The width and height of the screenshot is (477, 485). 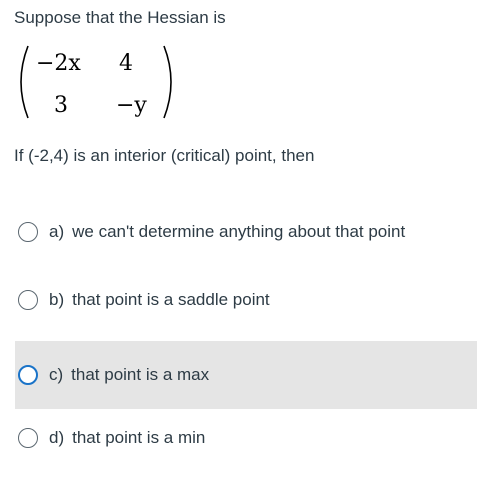 I want to click on answer-letter-c: c), so click(x=56, y=374).